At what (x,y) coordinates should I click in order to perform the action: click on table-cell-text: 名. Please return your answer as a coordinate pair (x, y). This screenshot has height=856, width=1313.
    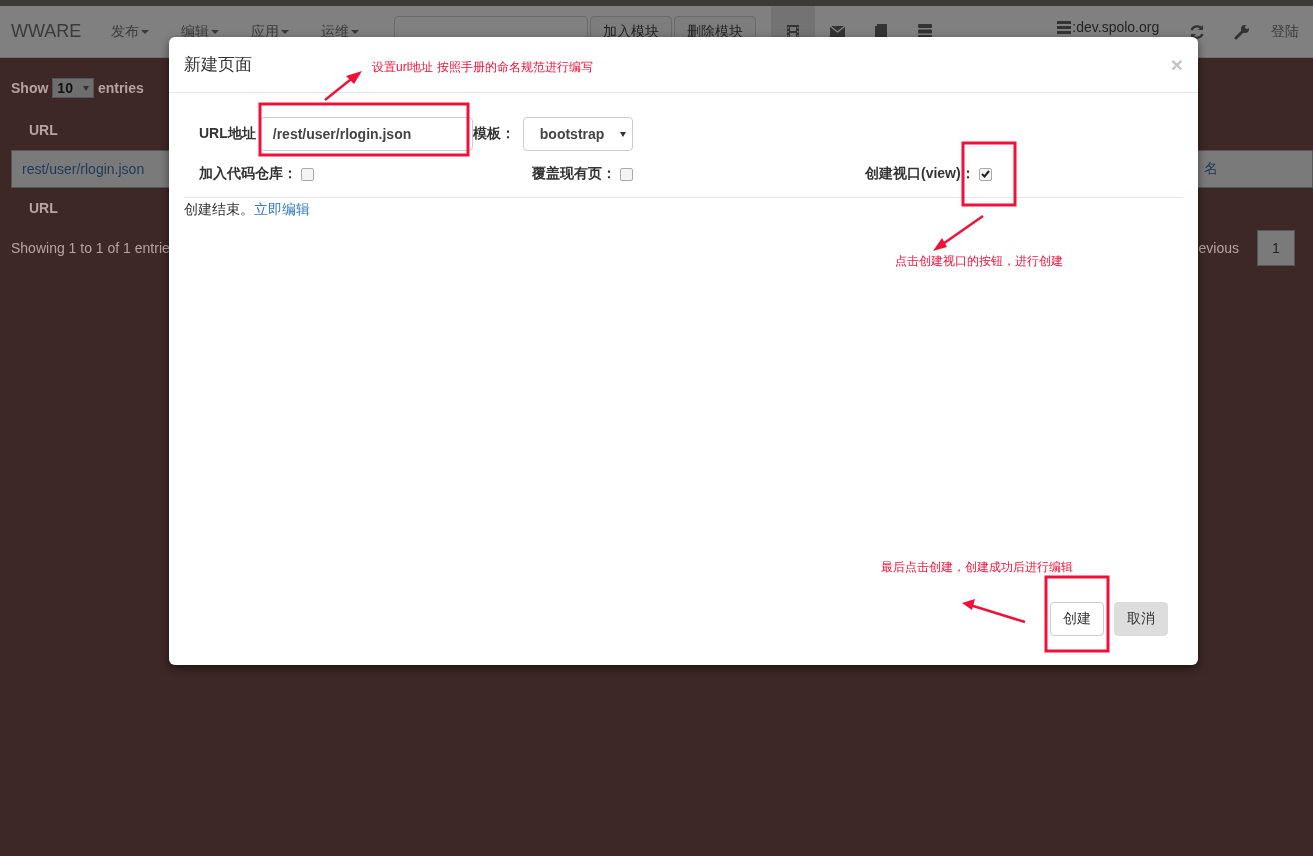
    Looking at the image, I should click on (1211, 169).